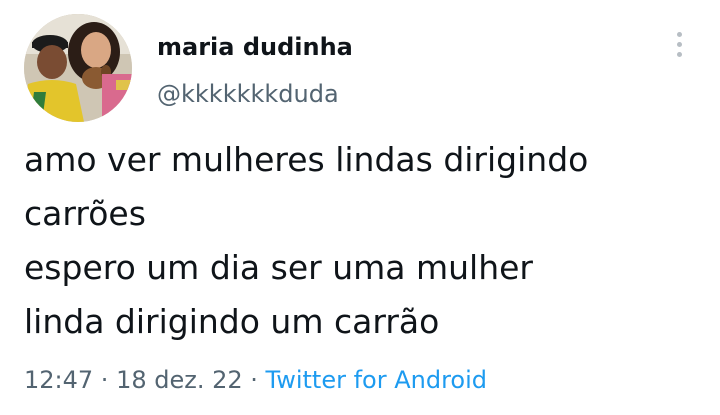 The height and width of the screenshot is (415, 720). Describe the element at coordinates (85, 213) in the screenshot. I see `tweet-text-line: carrões` at that location.